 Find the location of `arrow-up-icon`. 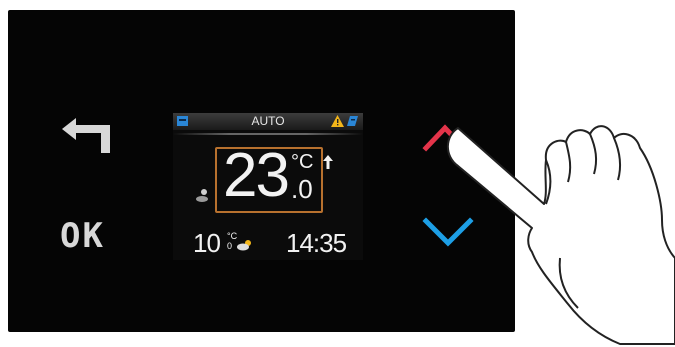

arrow-up-icon is located at coordinates (328, 162).